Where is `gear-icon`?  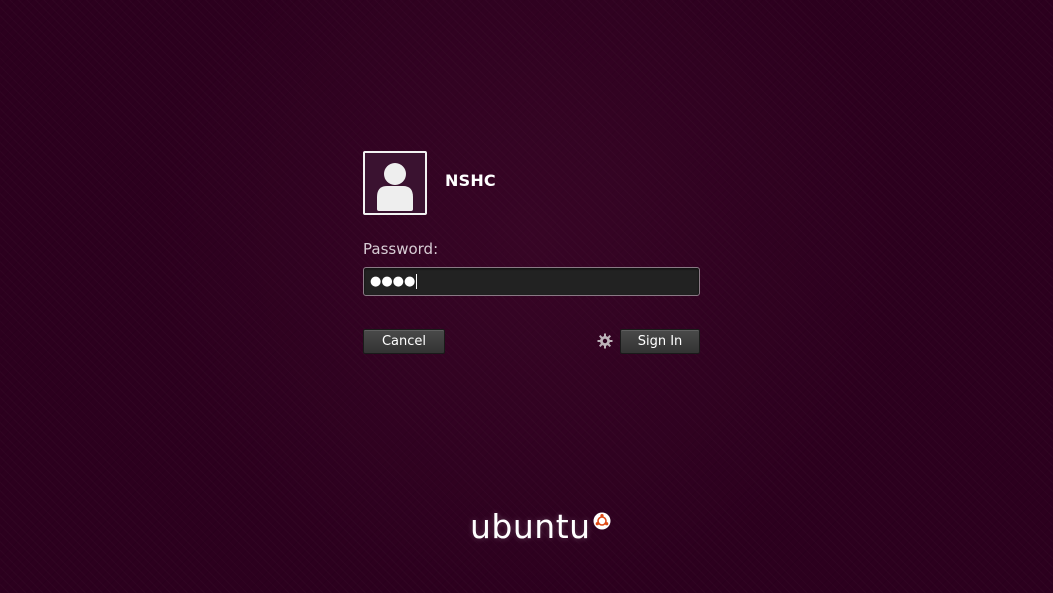 gear-icon is located at coordinates (605, 341).